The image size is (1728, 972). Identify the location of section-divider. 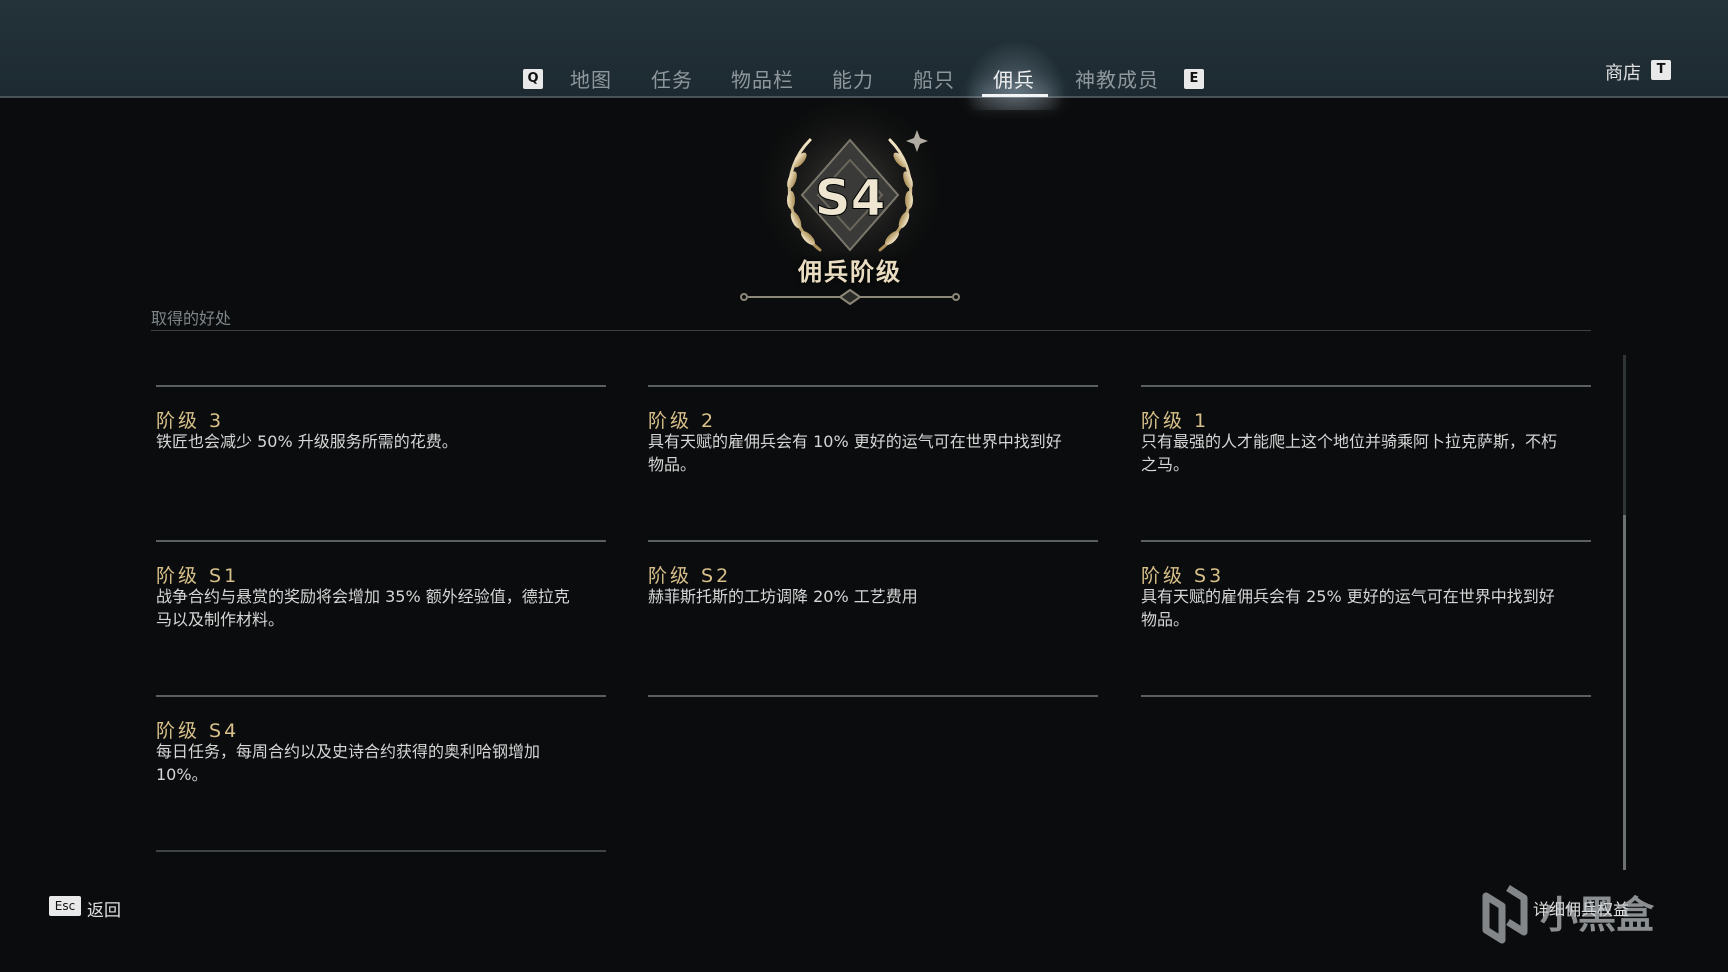
(871, 330).